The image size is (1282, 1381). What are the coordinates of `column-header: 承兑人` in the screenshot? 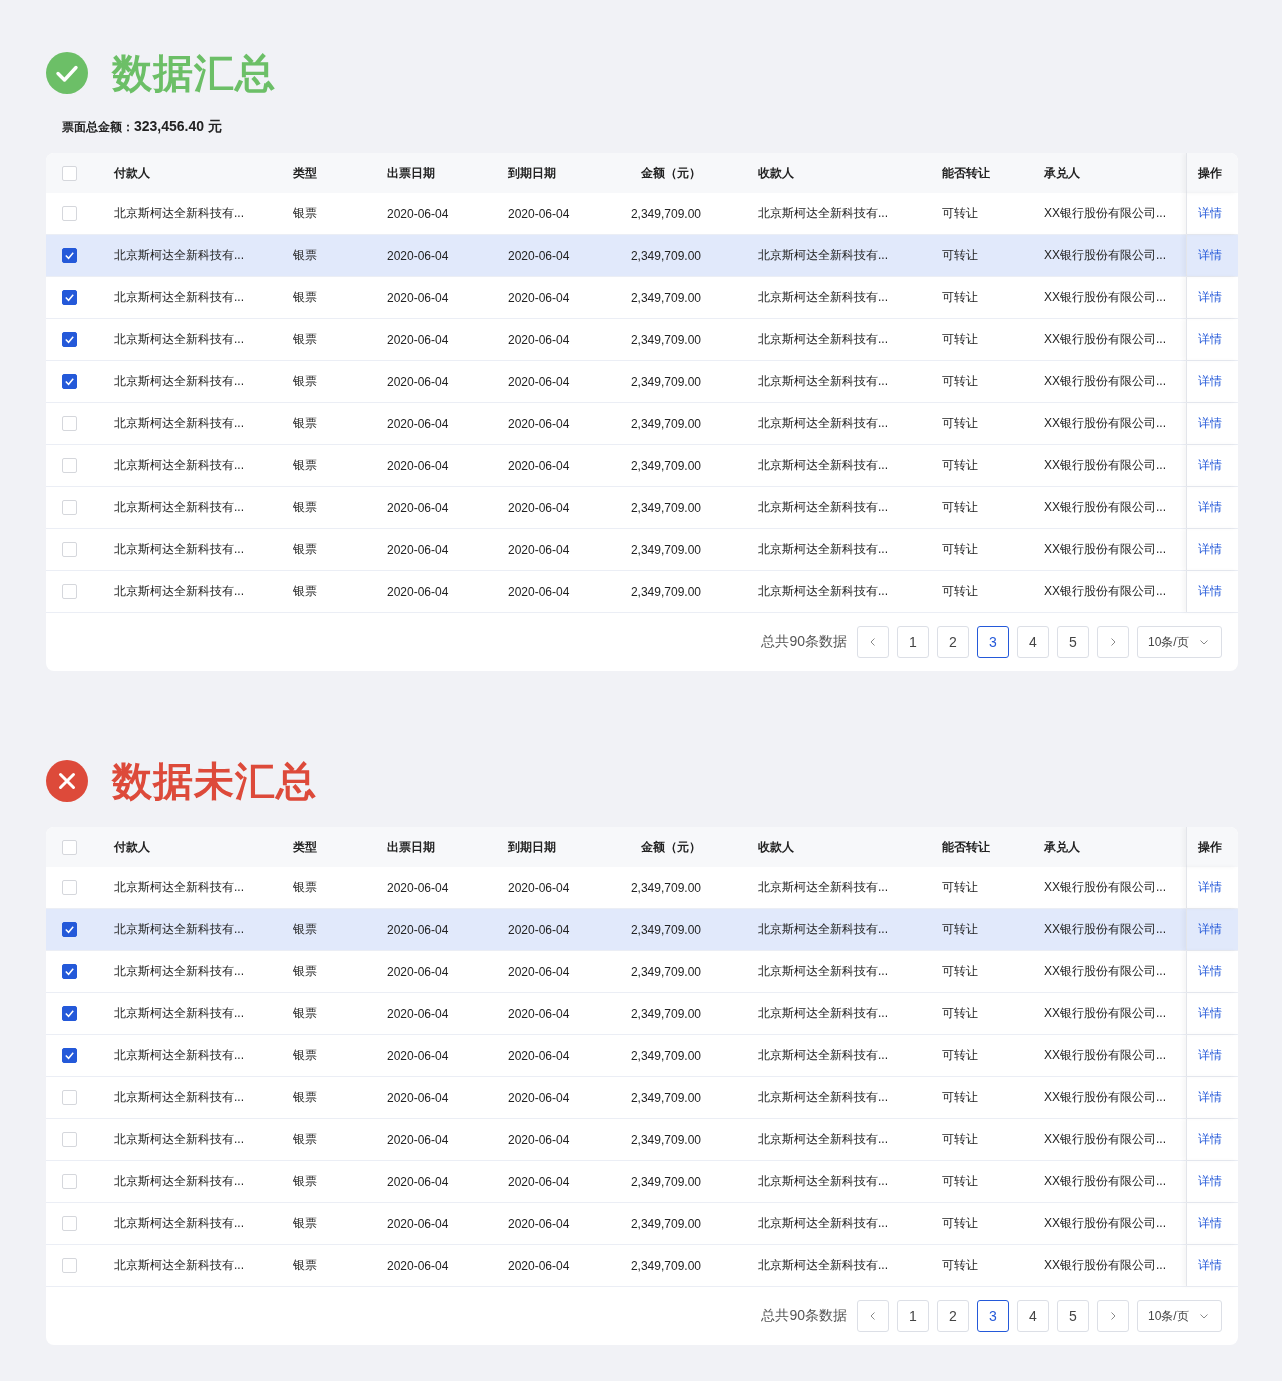 It's located at (1062, 173).